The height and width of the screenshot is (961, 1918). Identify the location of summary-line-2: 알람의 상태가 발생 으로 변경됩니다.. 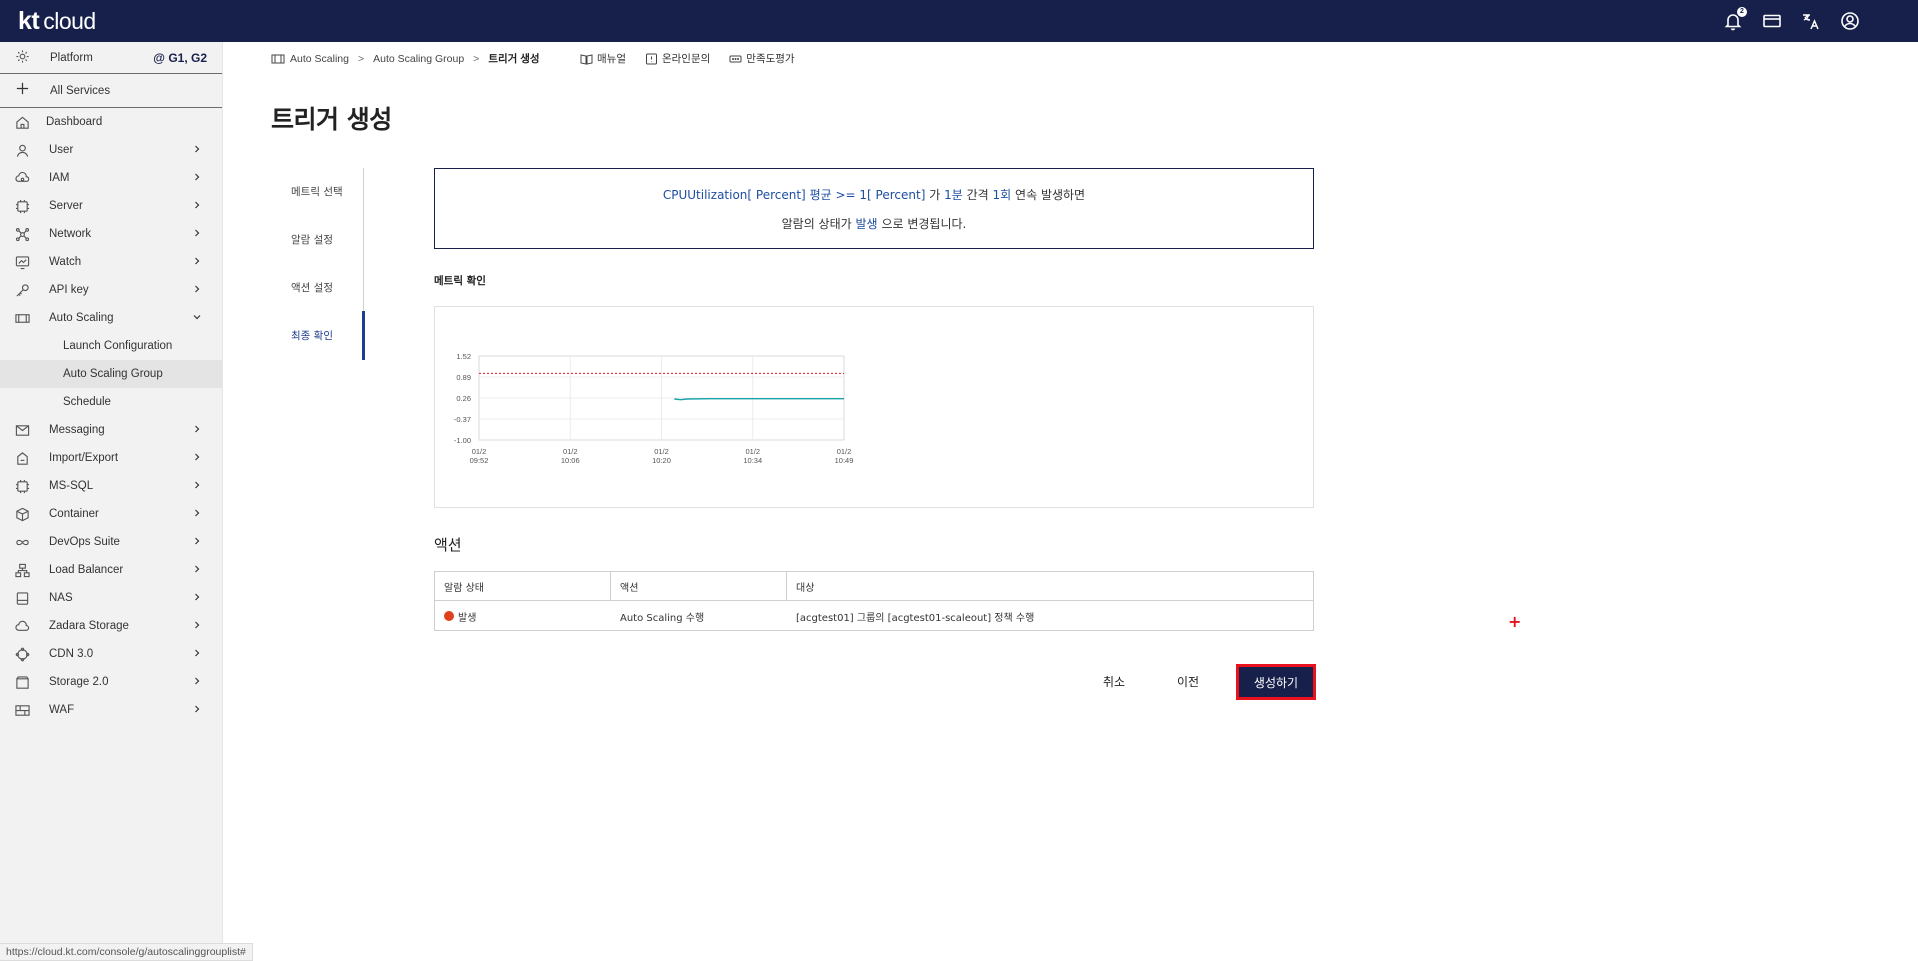
(874, 223).